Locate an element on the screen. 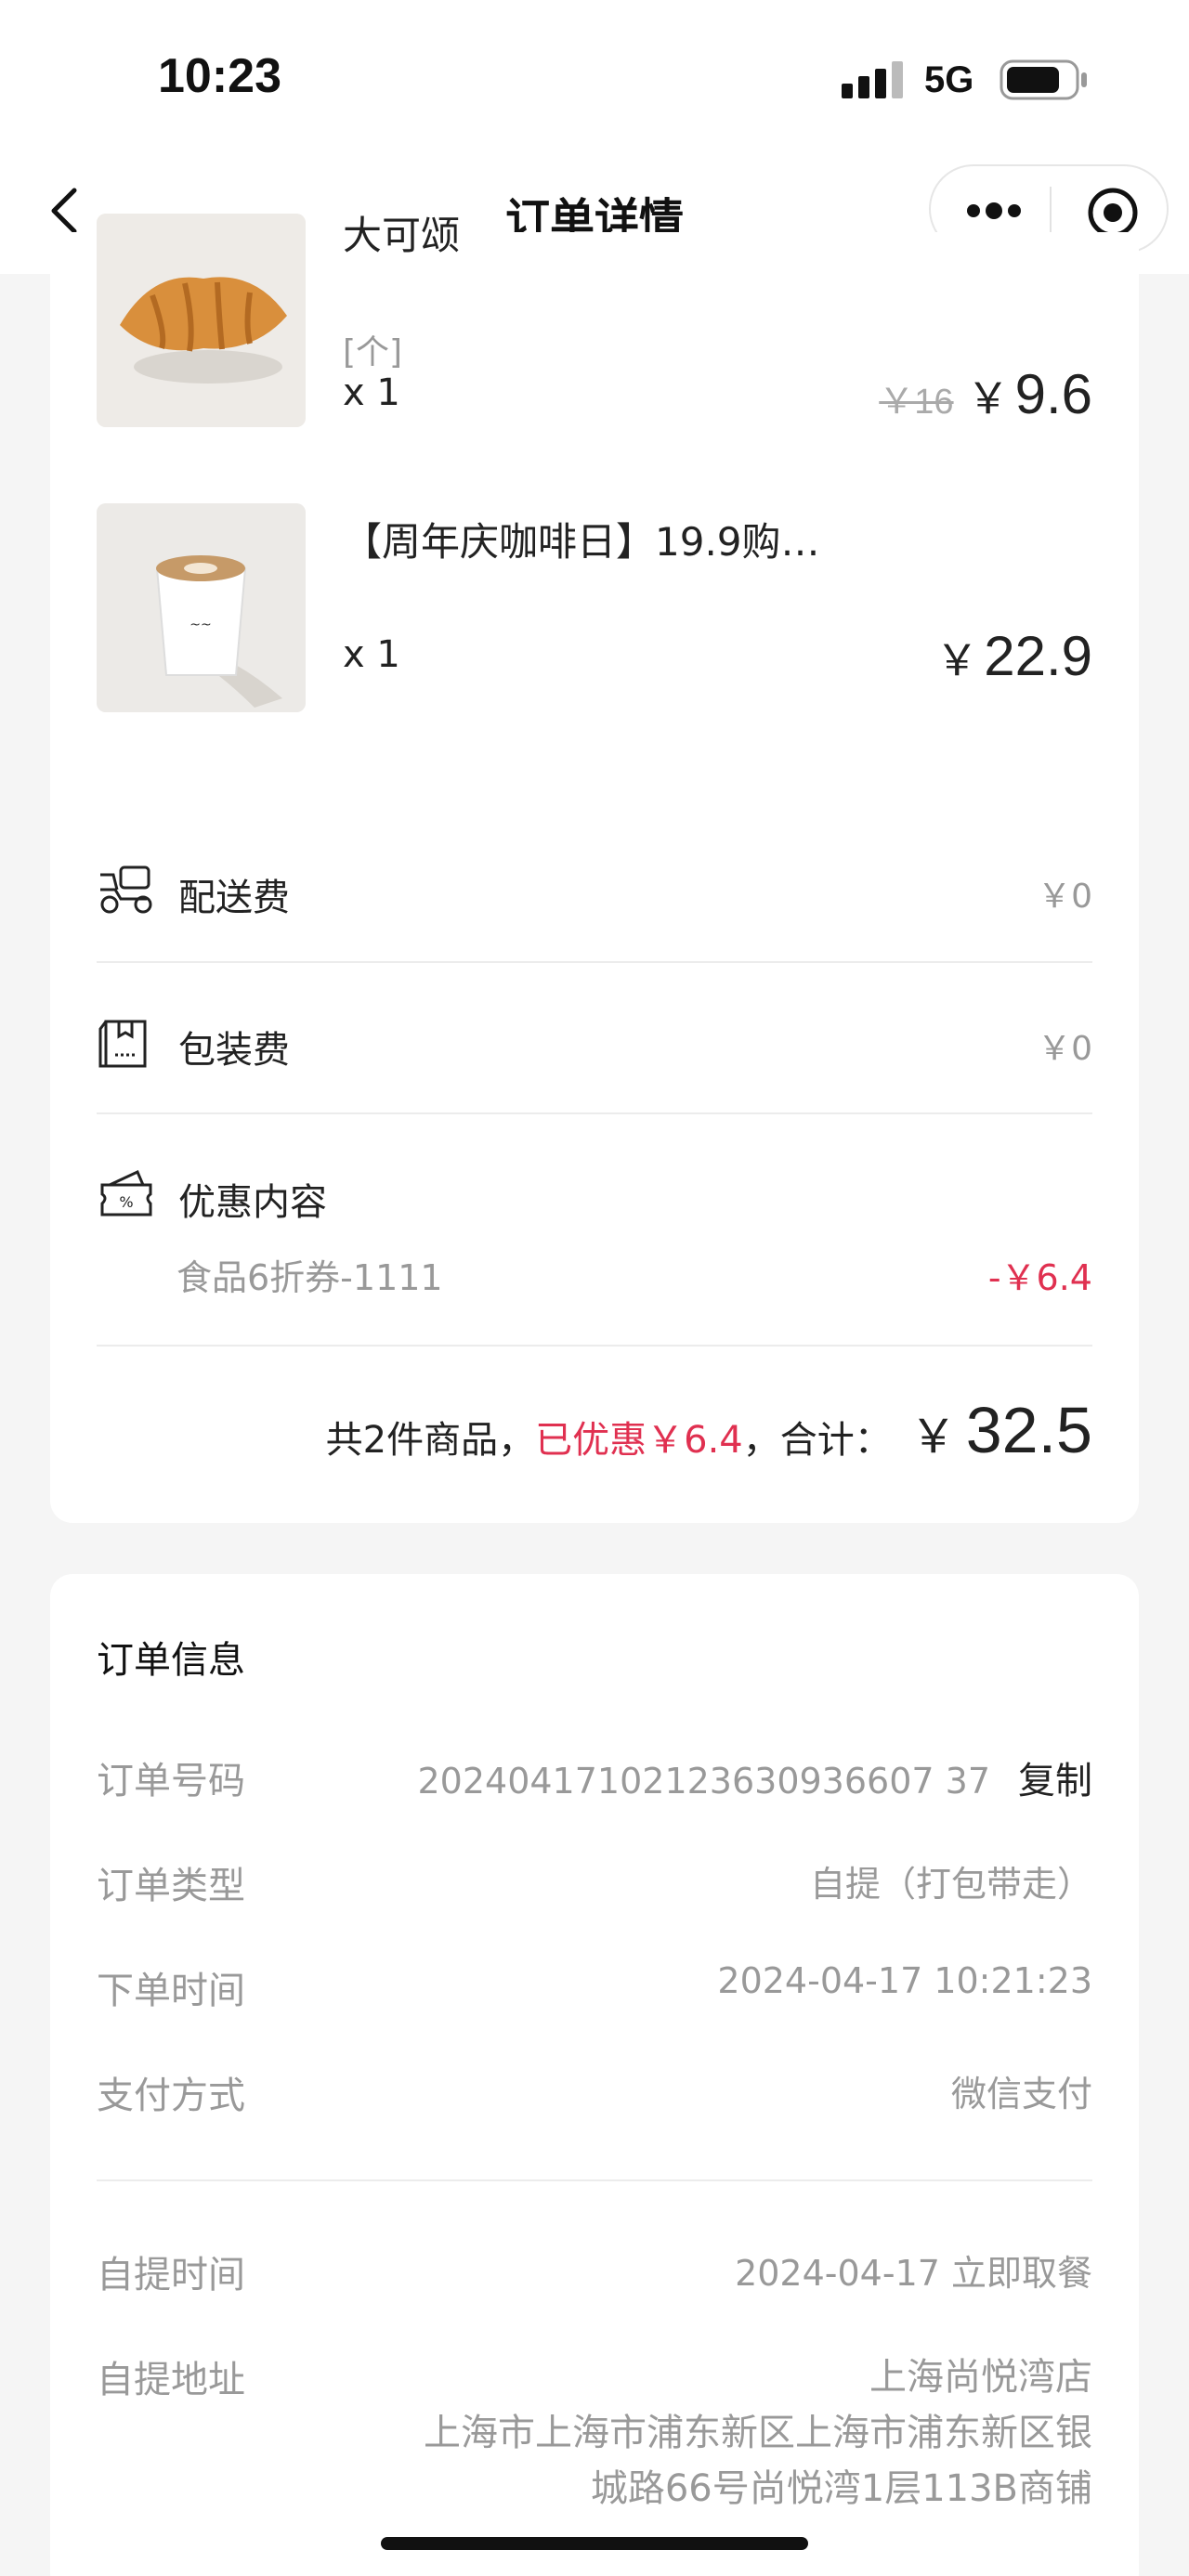 Image resolution: width=1189 pixels, height=2576 pixels. network-label: 5G is located at coordinates (949, 79).